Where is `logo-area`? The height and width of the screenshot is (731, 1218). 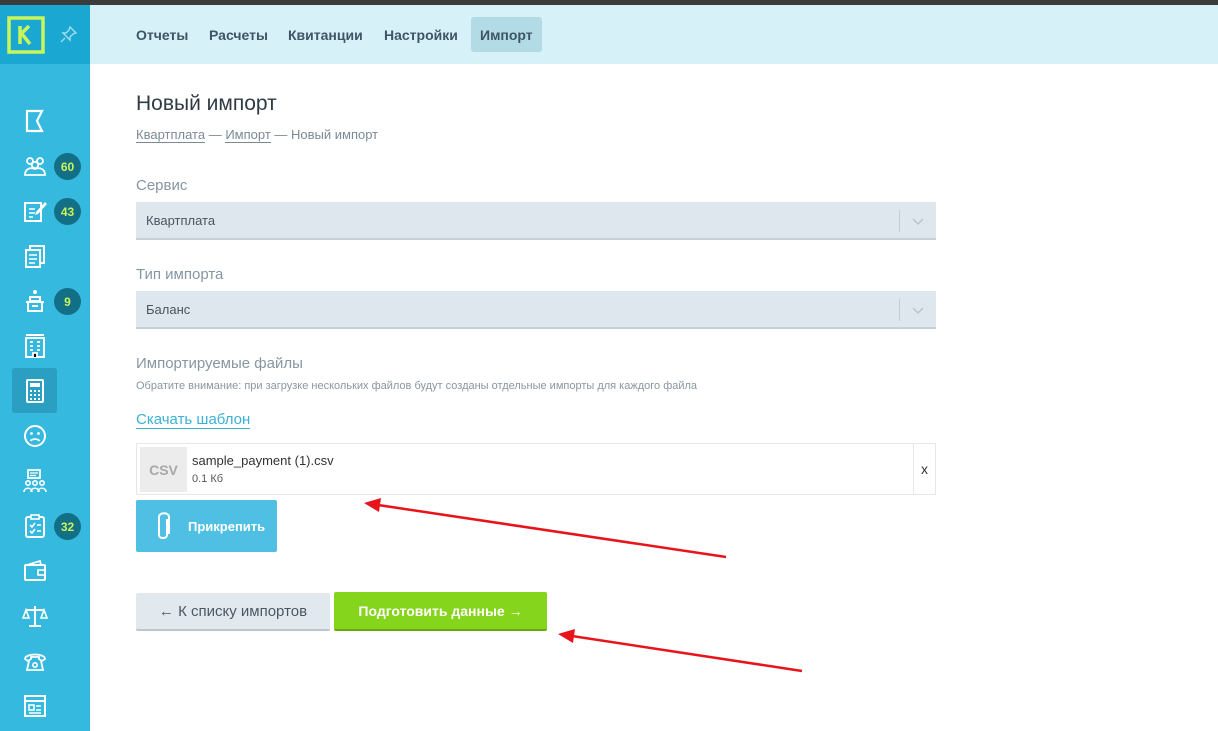
logo-area is located at coordinates (45, 34).